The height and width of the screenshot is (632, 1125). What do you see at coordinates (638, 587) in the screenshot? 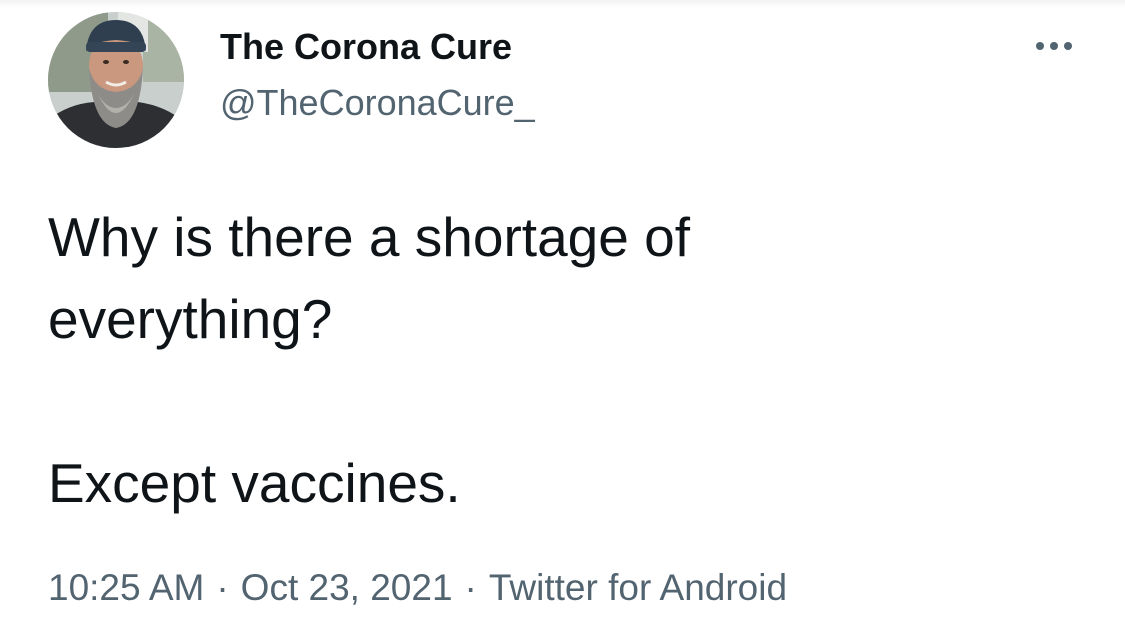
I see `tweet-source: Twitter for Android` at bounding box center [638, 587].